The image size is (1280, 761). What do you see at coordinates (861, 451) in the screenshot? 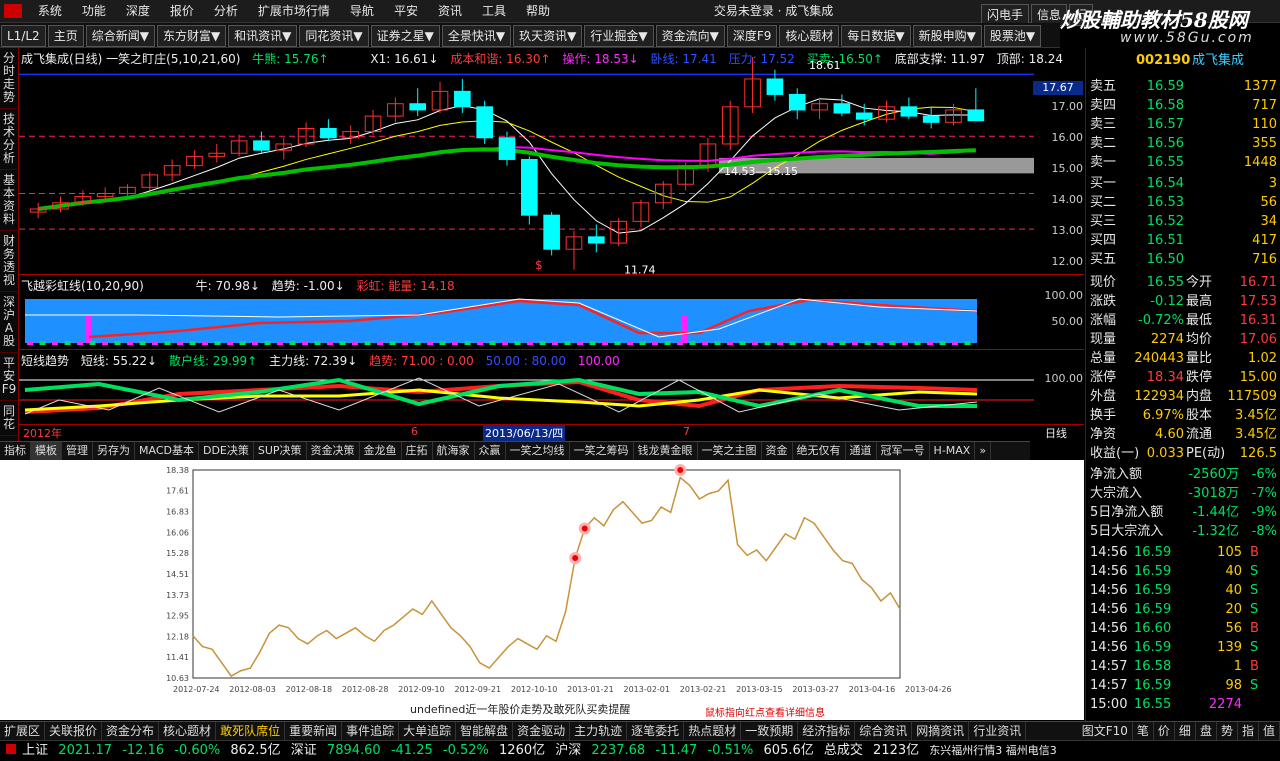
I see `indicator-tab-18: 通道` at bounding box center [861, 451].